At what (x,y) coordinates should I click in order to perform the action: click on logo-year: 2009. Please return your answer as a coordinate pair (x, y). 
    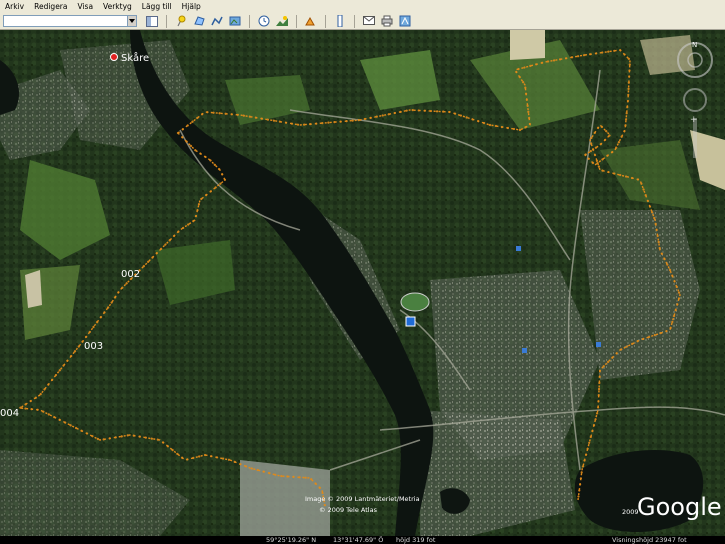
    Looking at the image, I should click on (630, 512).